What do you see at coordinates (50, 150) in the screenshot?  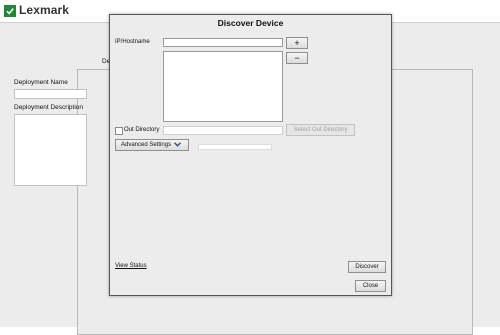 I see `deployment-description-textarea` at bounding box center [50, 150].